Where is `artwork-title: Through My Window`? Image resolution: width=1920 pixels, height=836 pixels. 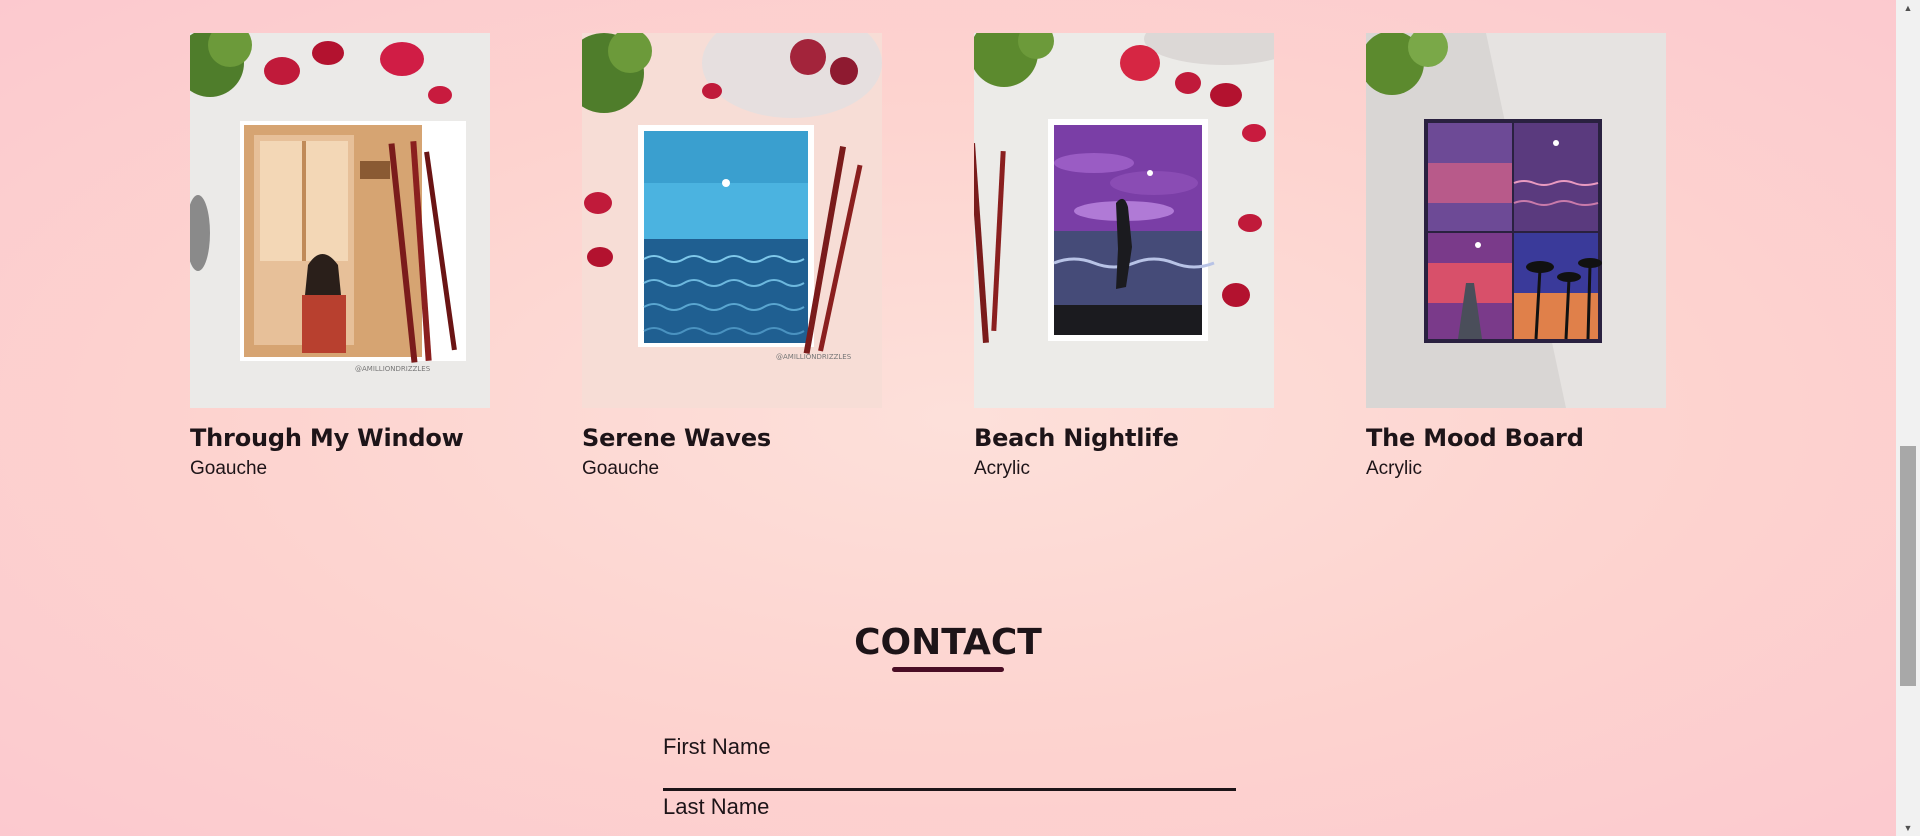
artwork-title: Through My Window is located at coordinates (327, 438).